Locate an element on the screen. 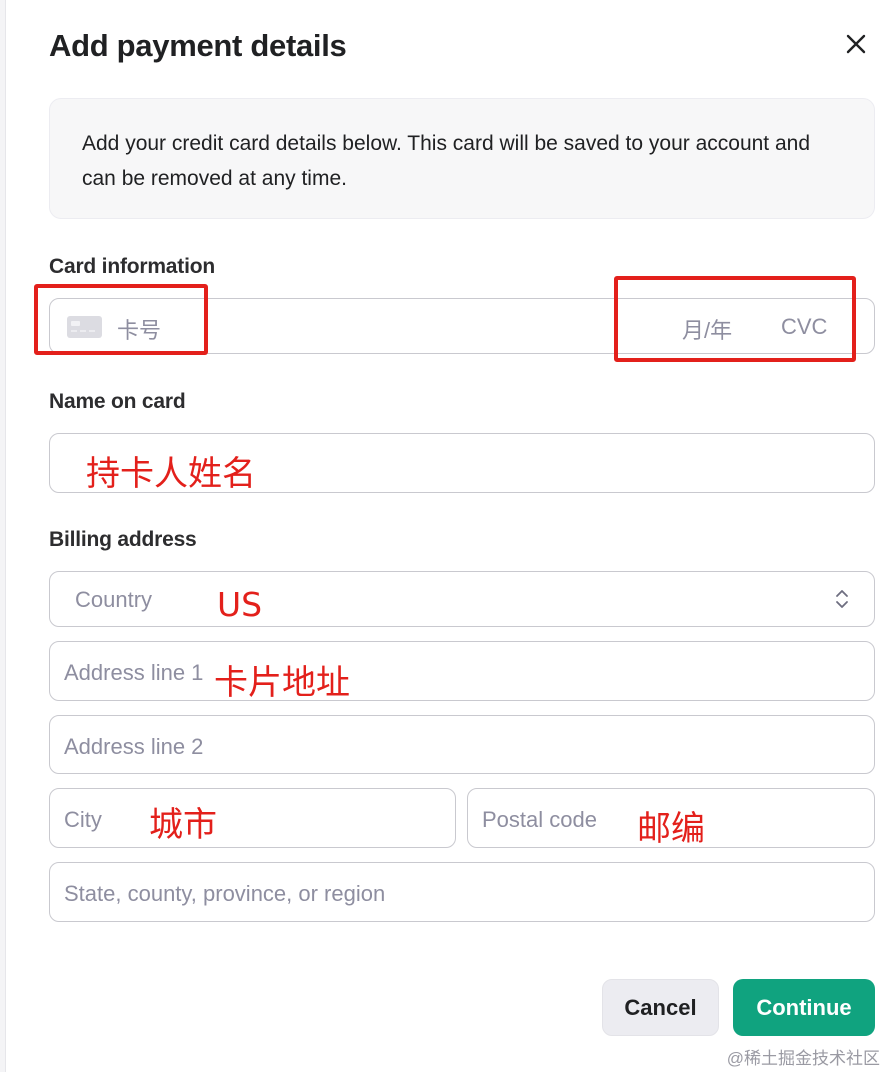  country-annotation: US is located at coordinates (240, 604).